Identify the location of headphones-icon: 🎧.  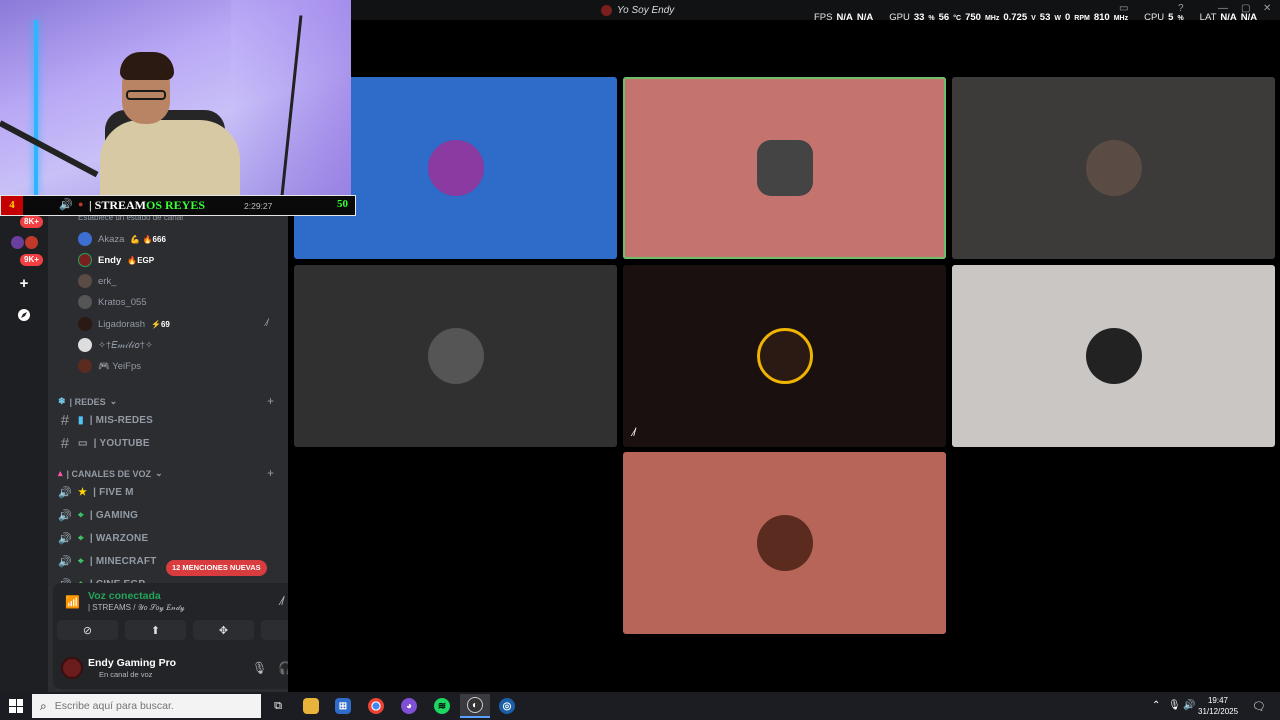
(283, 668).